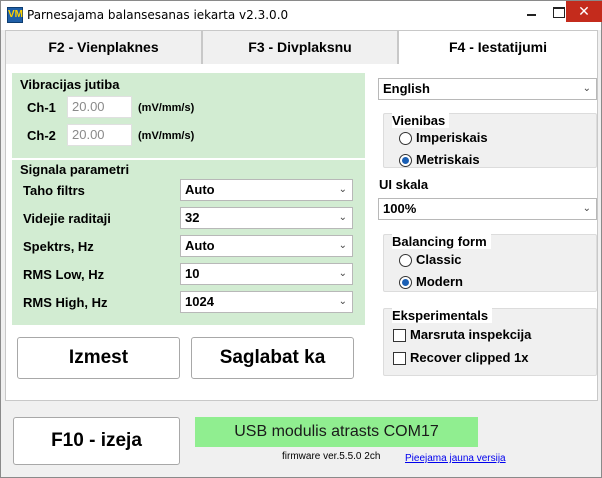 This screenshot has width=602, height=478. Describe the element at coordinates (166, 108) in the screenshot. I see `ch1-unit-label: (mV/mm/s)` at that location.